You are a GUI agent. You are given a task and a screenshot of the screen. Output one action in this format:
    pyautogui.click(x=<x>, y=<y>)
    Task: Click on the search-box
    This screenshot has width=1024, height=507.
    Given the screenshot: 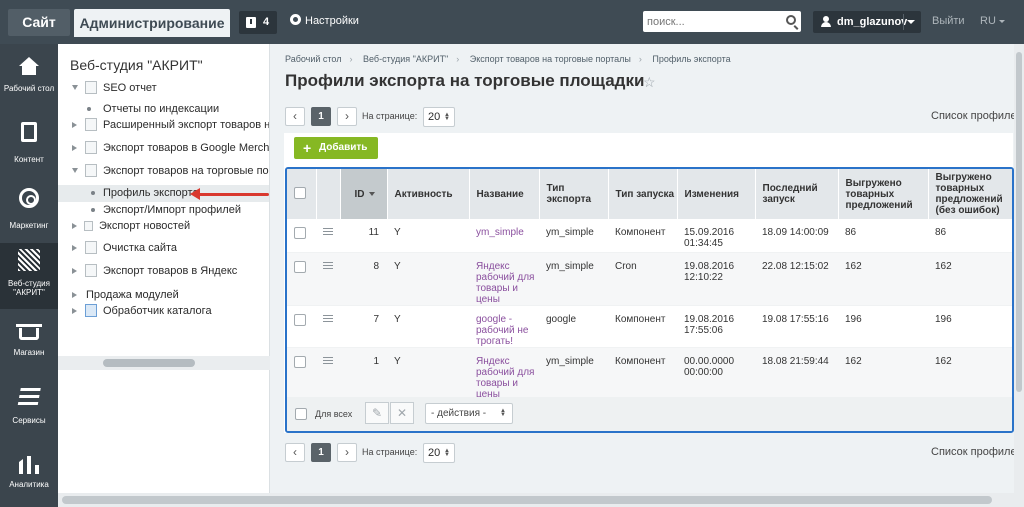 What is the action you would take?
    pyautogui.click(x=722, y=21)
    